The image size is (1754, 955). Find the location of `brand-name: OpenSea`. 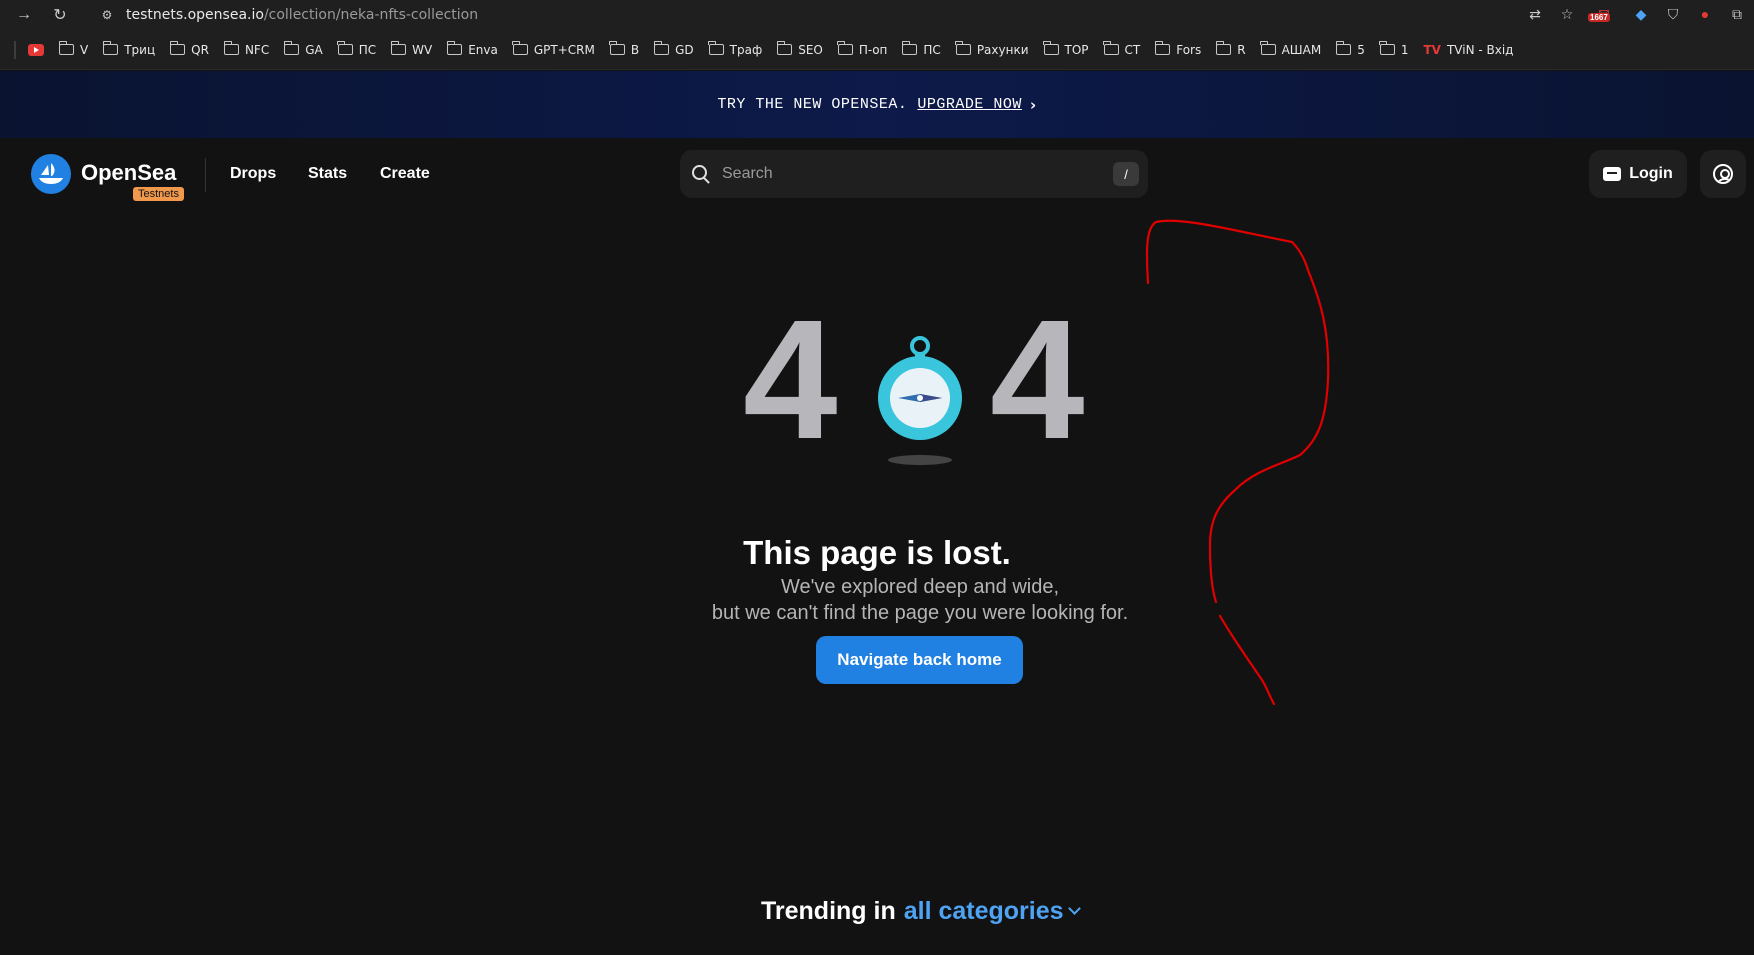

brand-name: OpenSea is located at coordinates (128, 173).